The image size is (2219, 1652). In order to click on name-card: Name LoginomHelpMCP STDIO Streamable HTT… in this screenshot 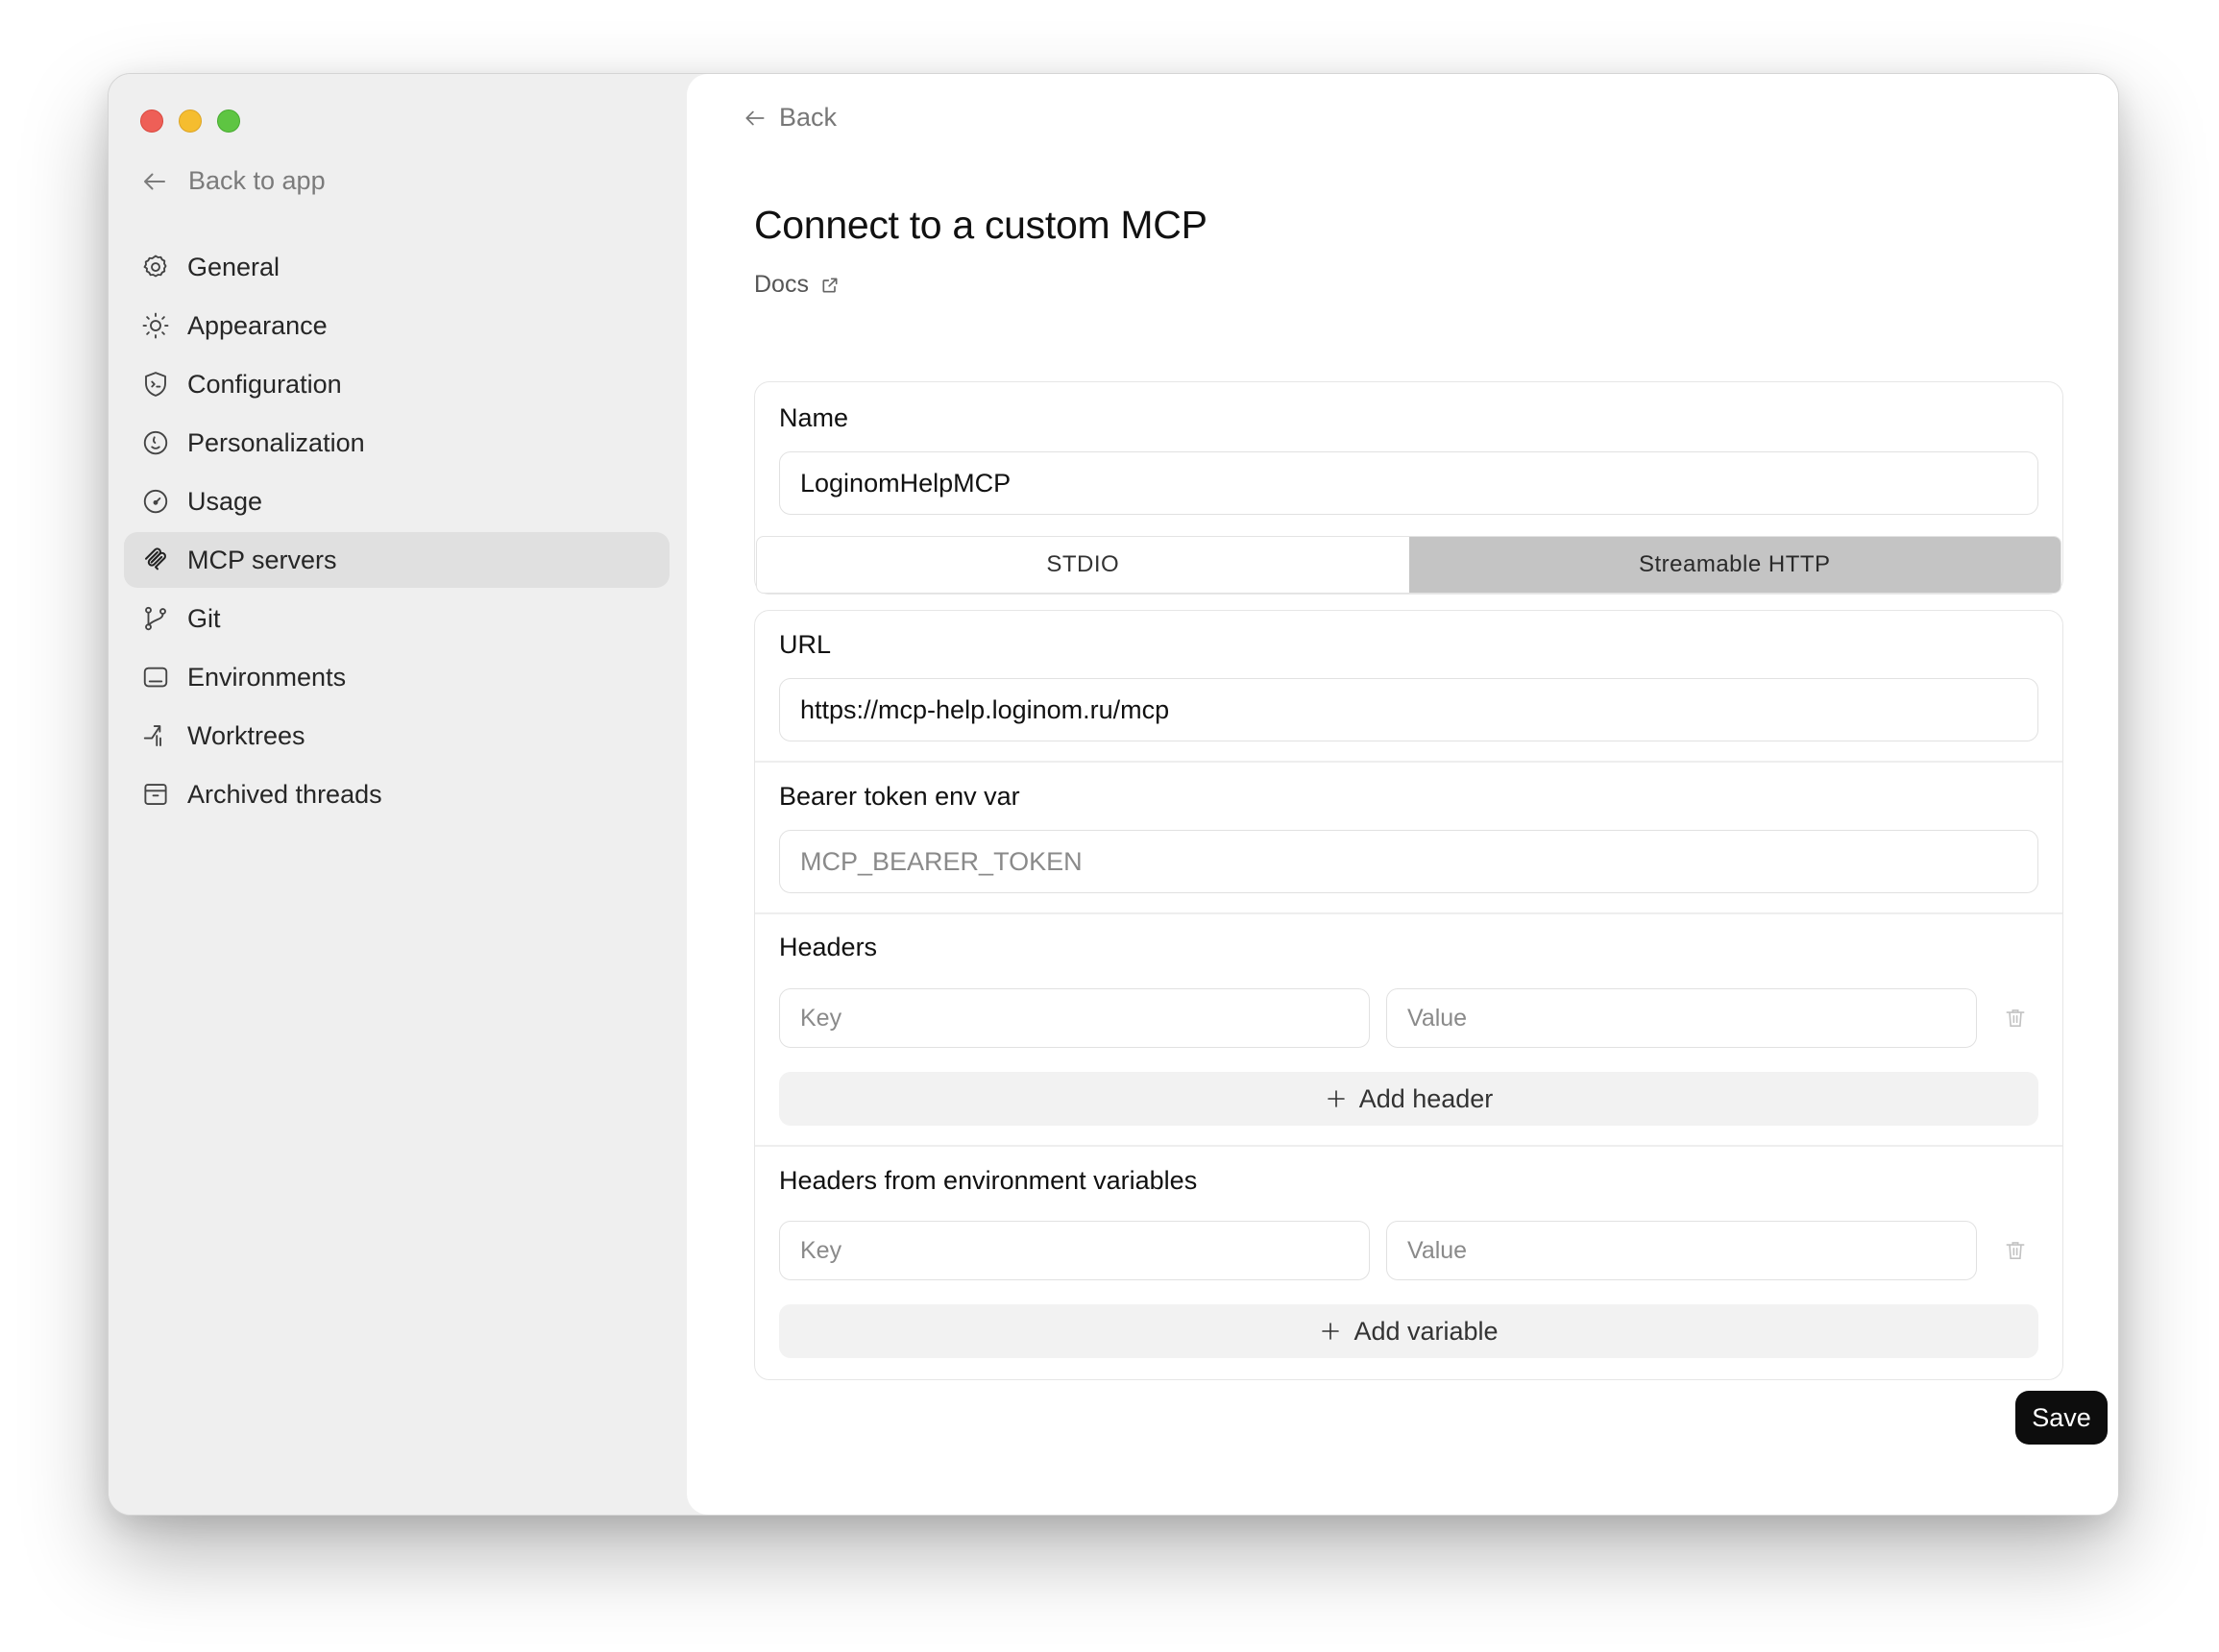, I will do `click(1408, 488)`.